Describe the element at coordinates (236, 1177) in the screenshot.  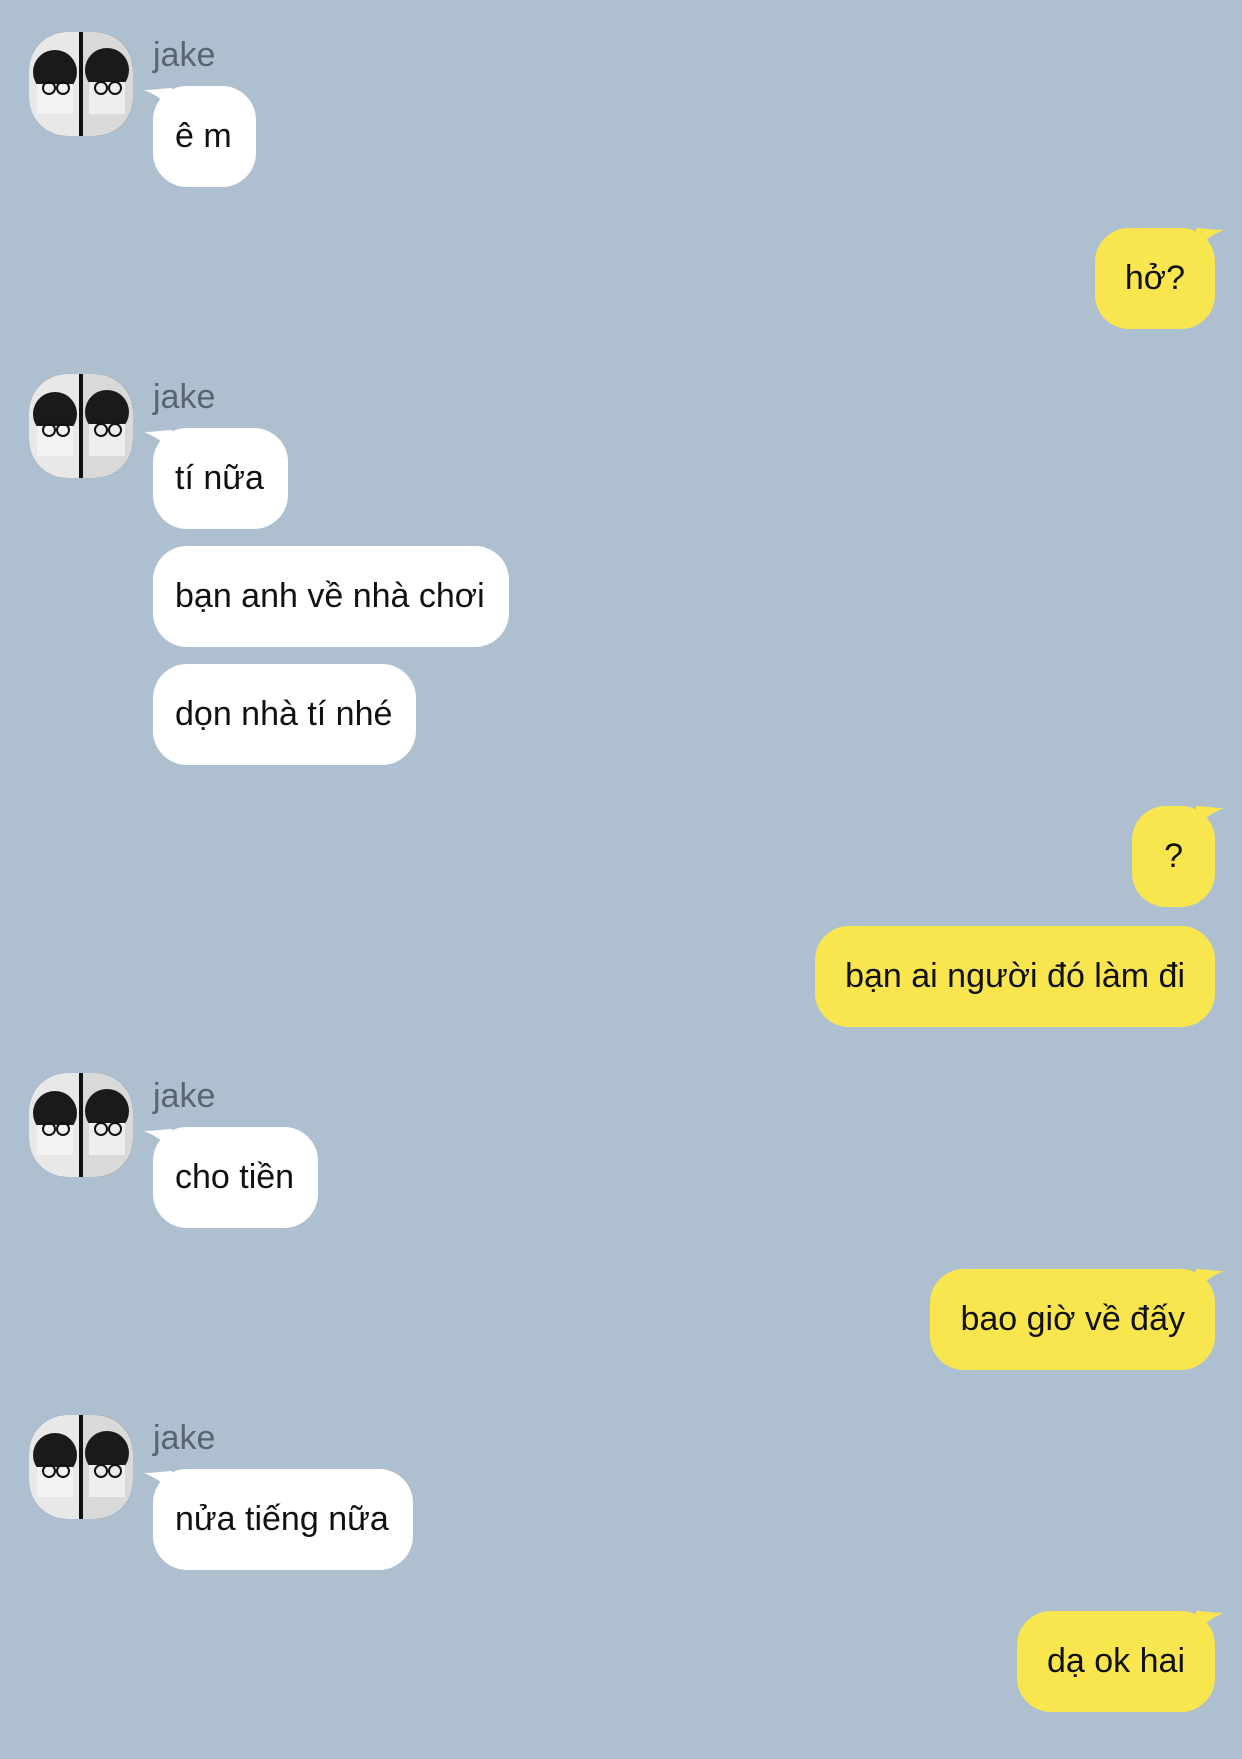
I see `incoming-message: cho tiền` at that location.